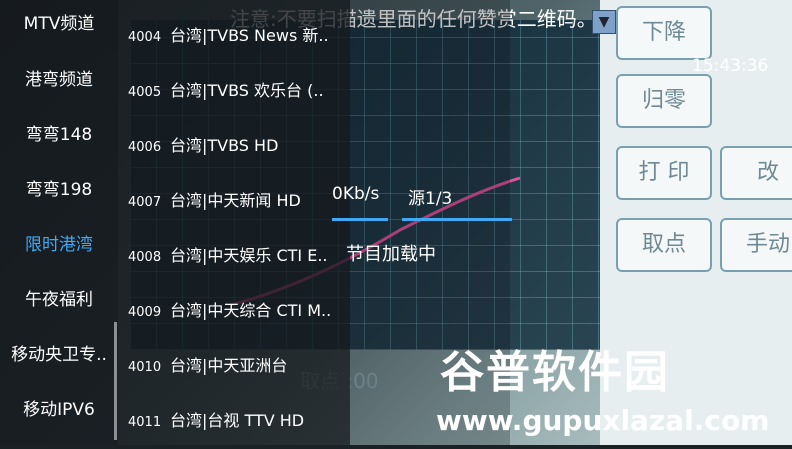 This screenshot has height=449, width=792. Describe the element at coordinates (59, 26) in the screenshot. I see `category-item: MTV频道` at that location.